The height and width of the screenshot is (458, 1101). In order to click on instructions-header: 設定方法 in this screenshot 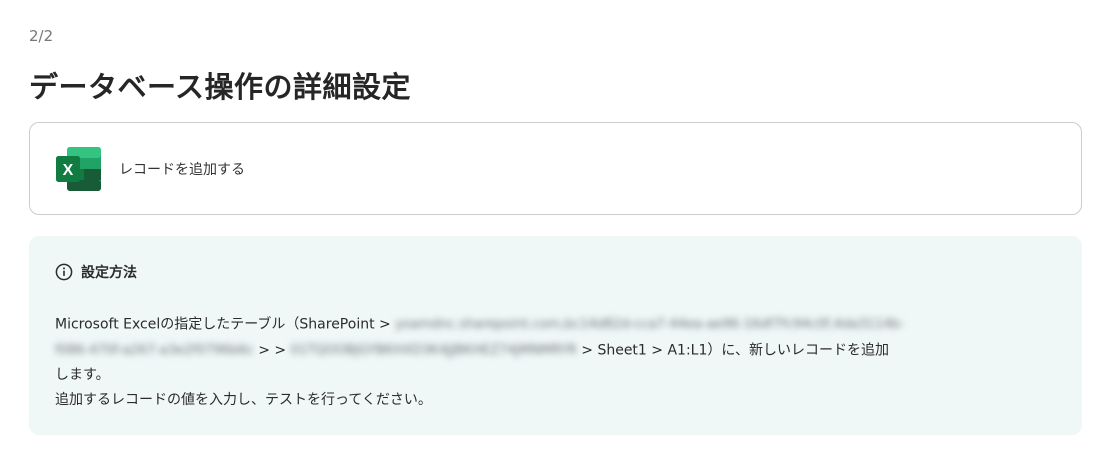, I will do `click(555, 272)`.